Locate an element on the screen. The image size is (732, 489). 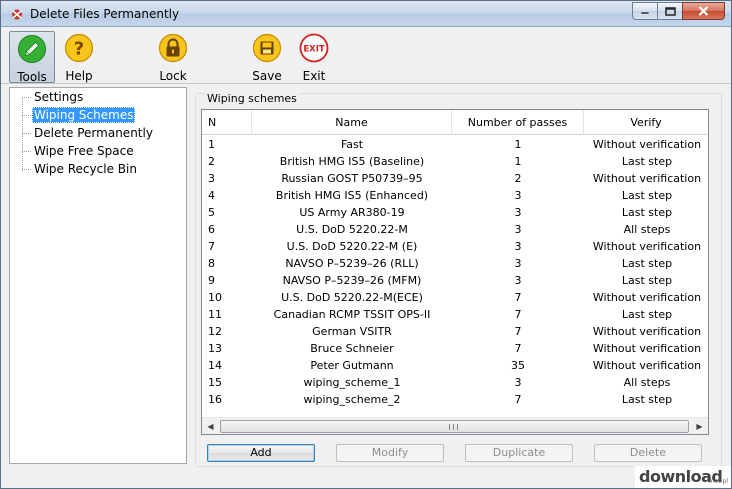
cell-name: wiping_scheme_1 is located at coordinates (352, 382).